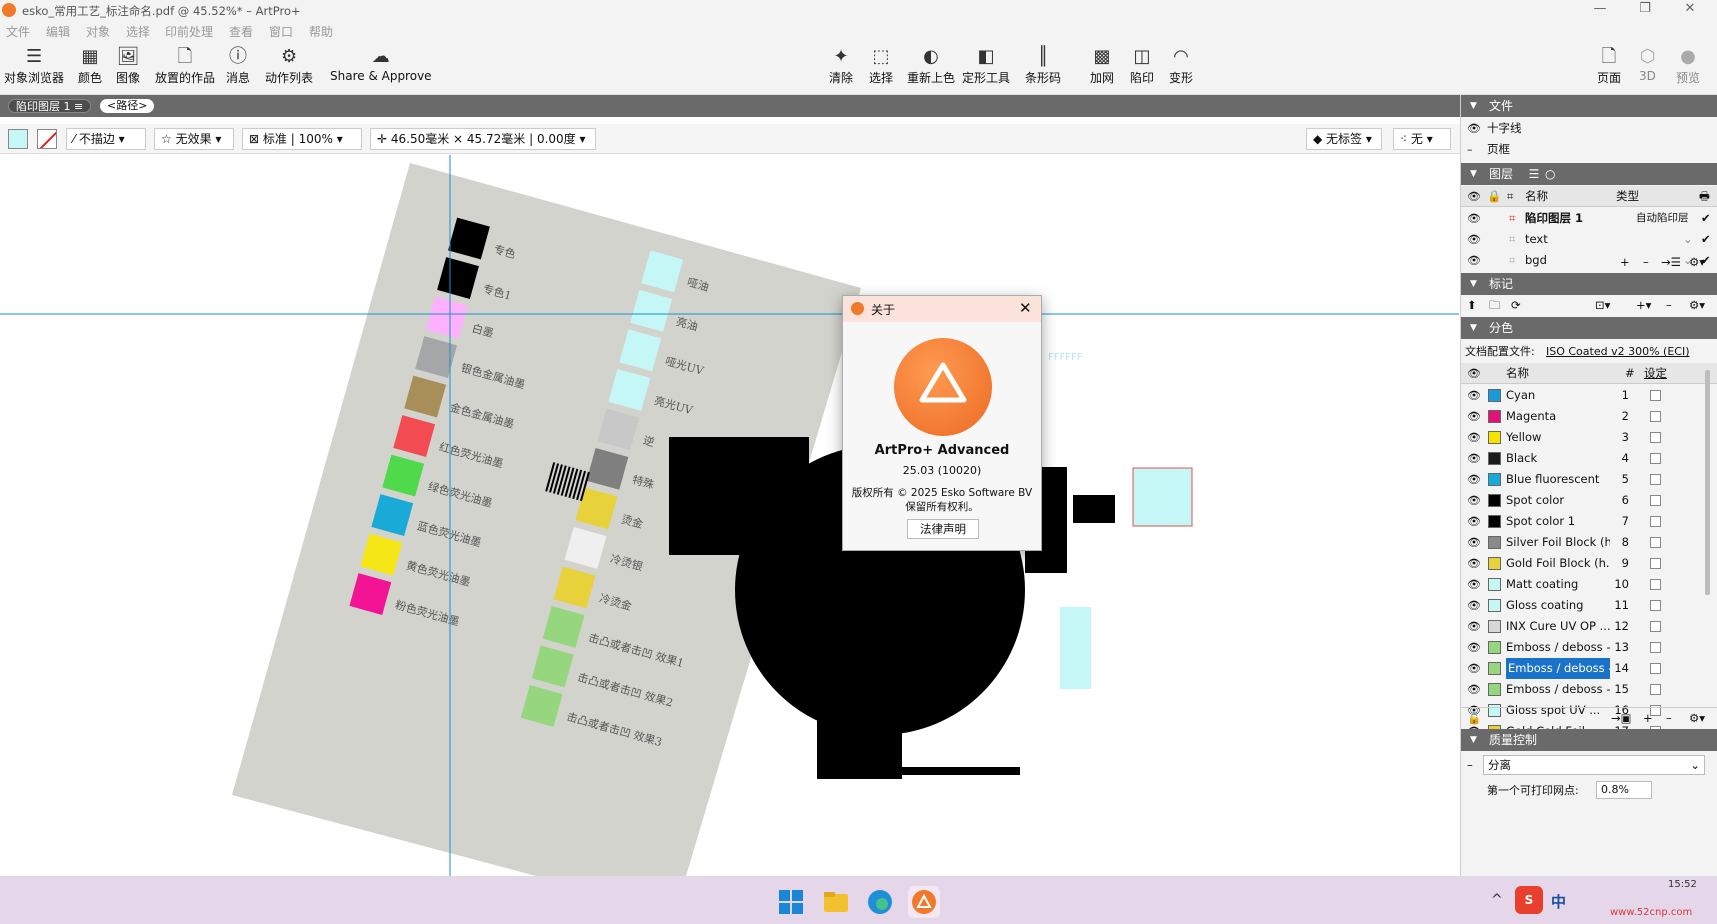  What do you see at coordinates (1581, 500) in the screenshot?
I see `separation-row: 👁 Spot color 6` at bounding box center [1581, 500].